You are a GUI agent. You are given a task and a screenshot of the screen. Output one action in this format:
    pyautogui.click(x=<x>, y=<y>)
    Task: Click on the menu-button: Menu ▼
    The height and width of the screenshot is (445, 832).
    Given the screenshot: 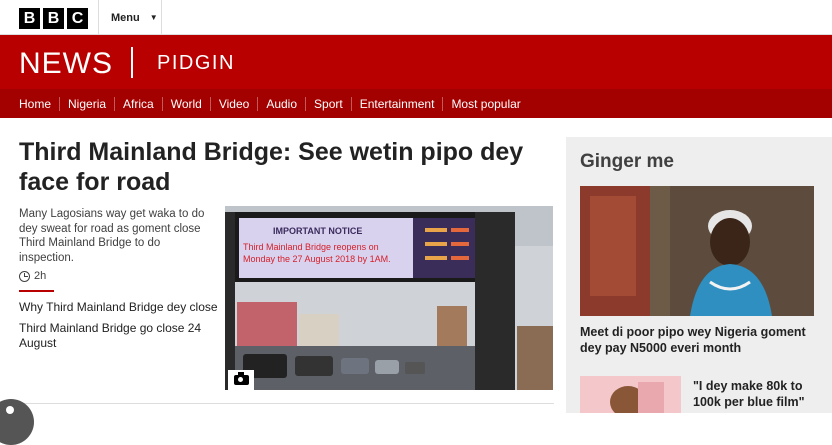 What is the action you would take?
    pyautogui.click(x=130, y=17)
    